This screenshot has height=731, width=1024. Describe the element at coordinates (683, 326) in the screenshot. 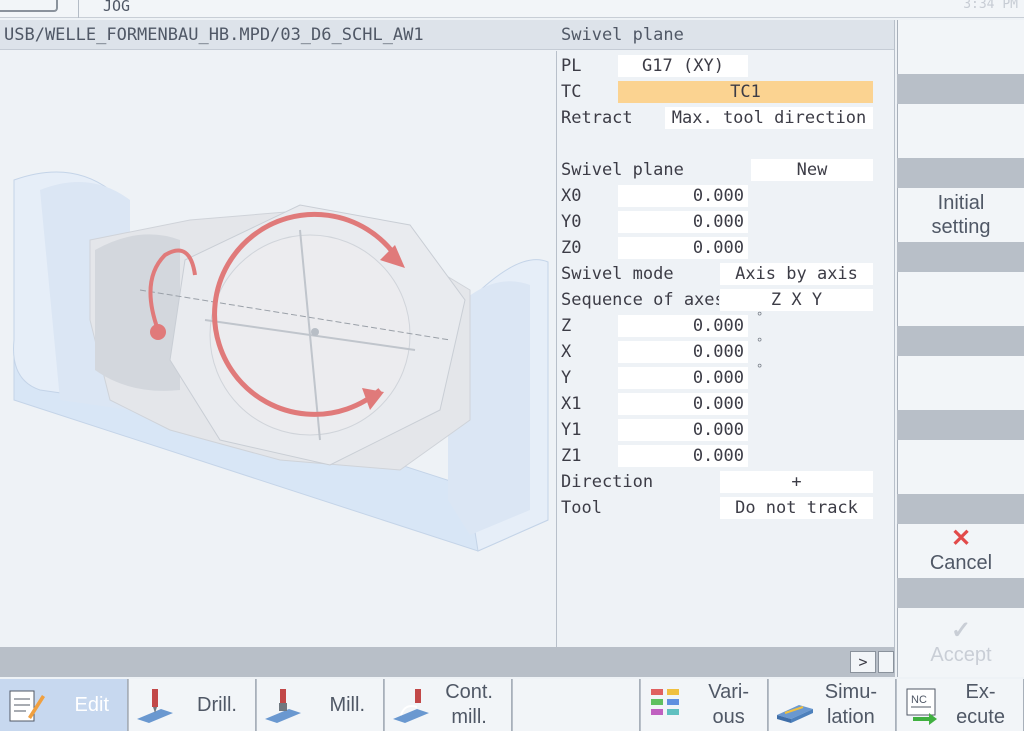

I see `z-angle-field: 0.000` at that location.